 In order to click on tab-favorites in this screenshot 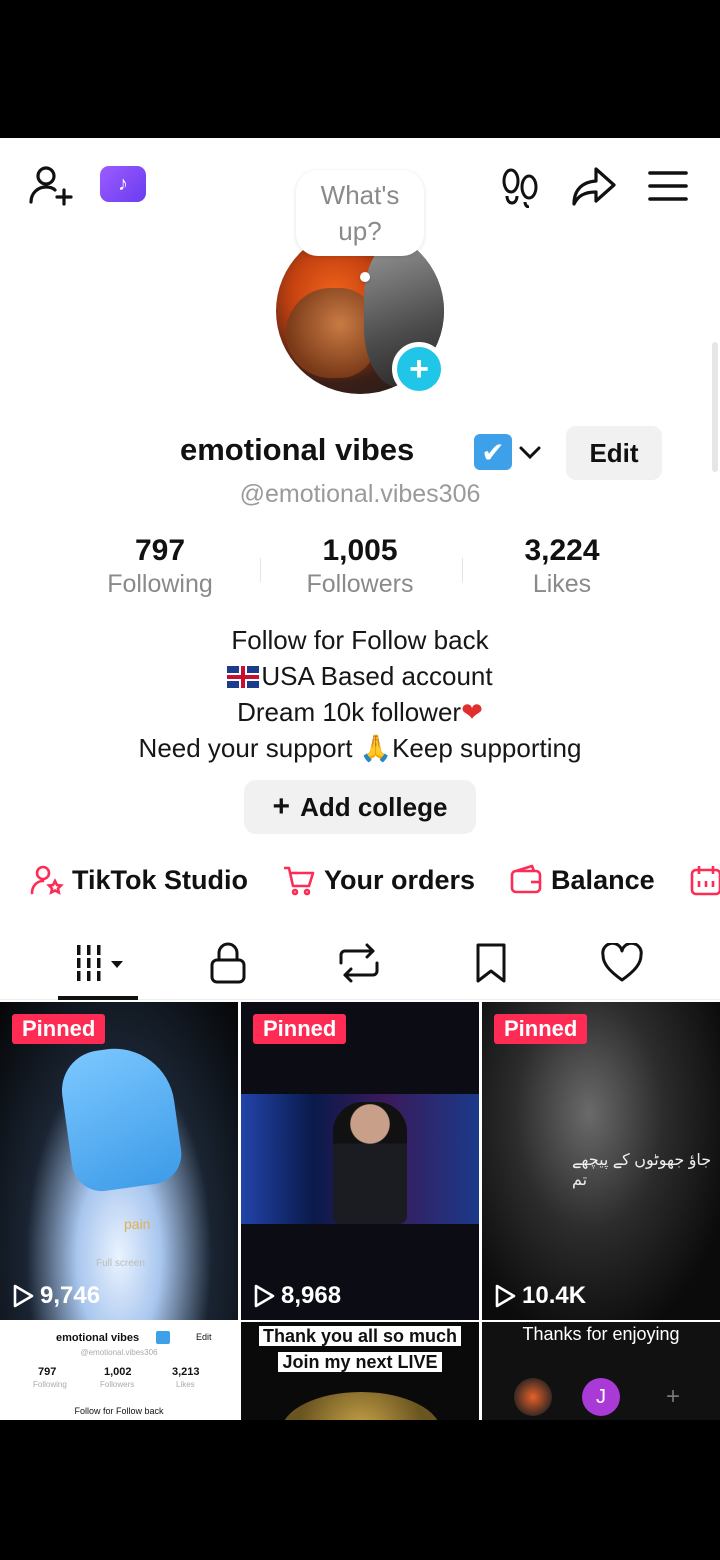, I will do `click(491, 963)`.